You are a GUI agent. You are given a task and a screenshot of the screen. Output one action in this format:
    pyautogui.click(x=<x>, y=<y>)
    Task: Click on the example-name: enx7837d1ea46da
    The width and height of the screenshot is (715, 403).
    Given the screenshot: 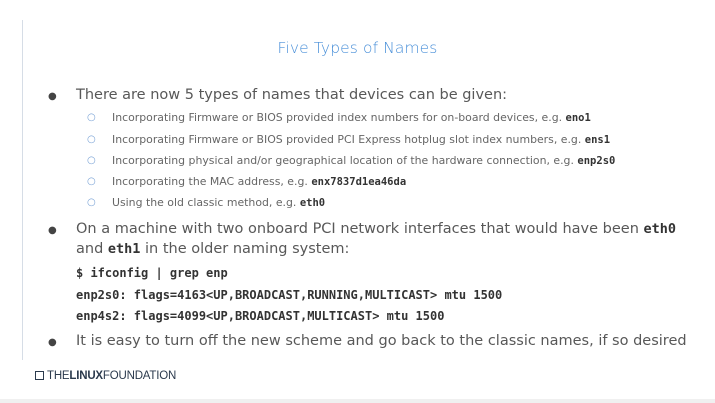 What is the action you would take?
    pyautogui.click(x=359, y=182)
    